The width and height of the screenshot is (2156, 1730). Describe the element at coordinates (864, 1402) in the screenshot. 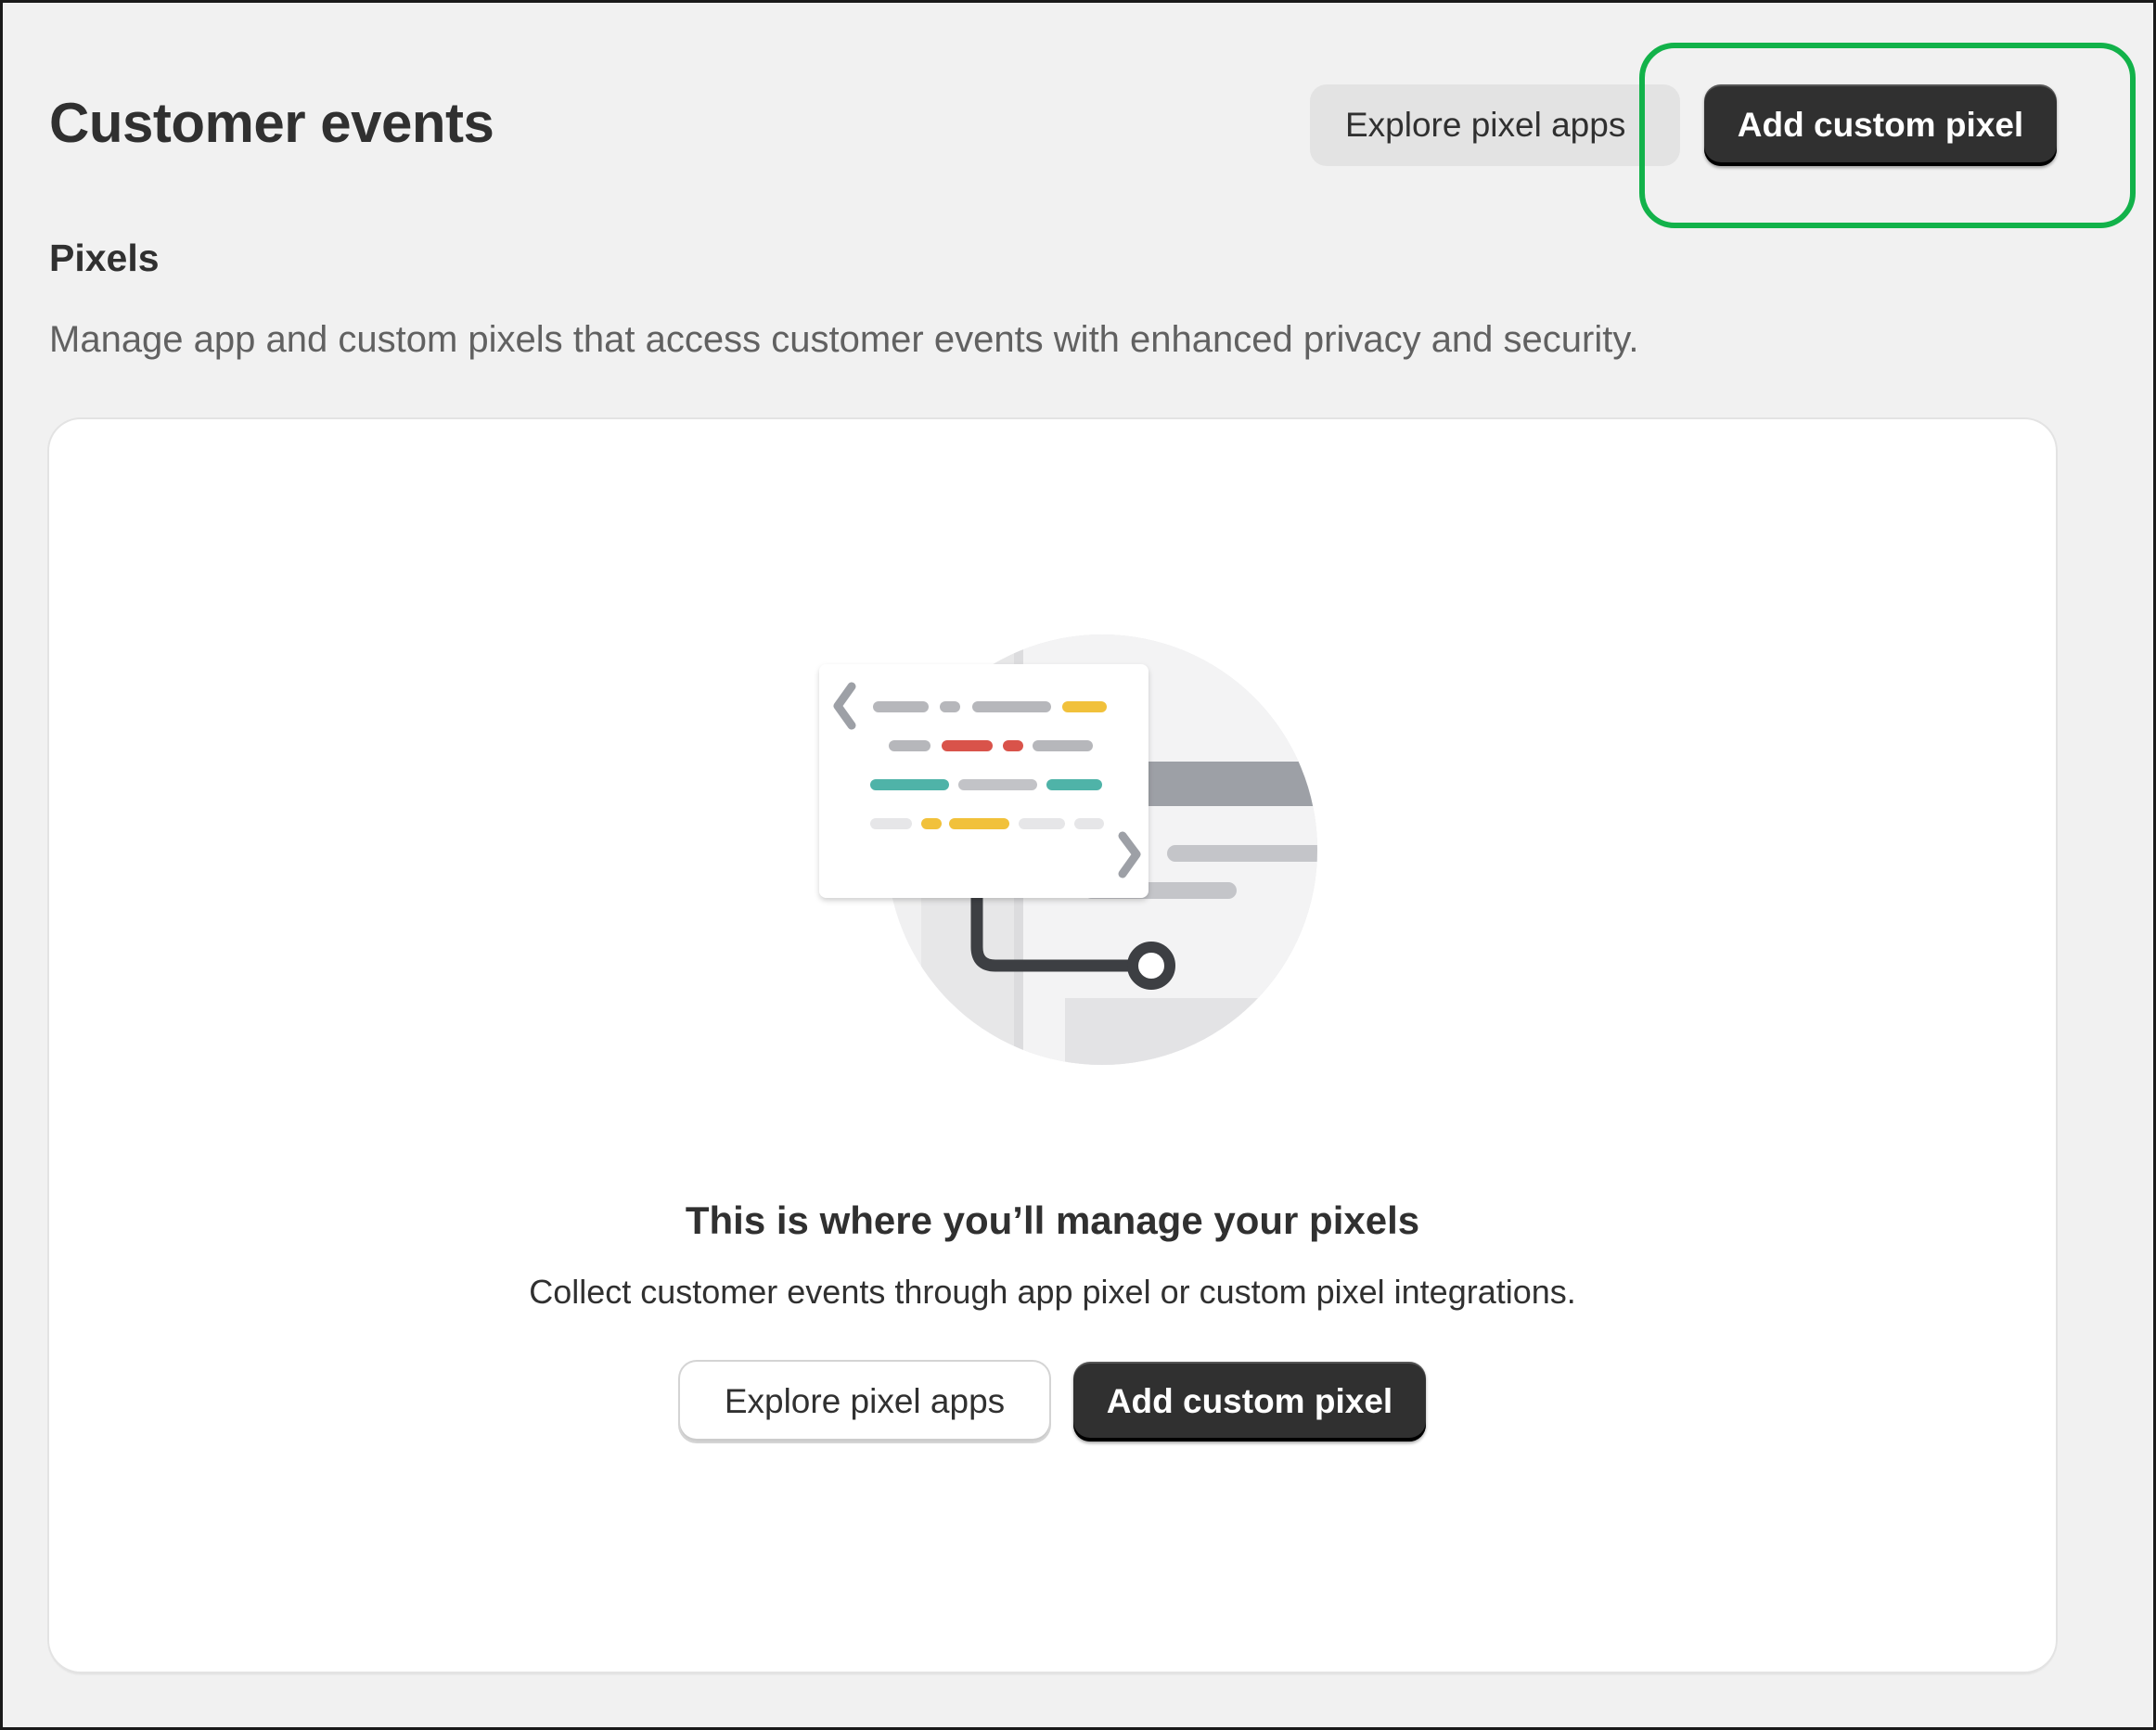

I see `empty-state-explore-pixel-apps-button: Explore pixel apps` at that location.